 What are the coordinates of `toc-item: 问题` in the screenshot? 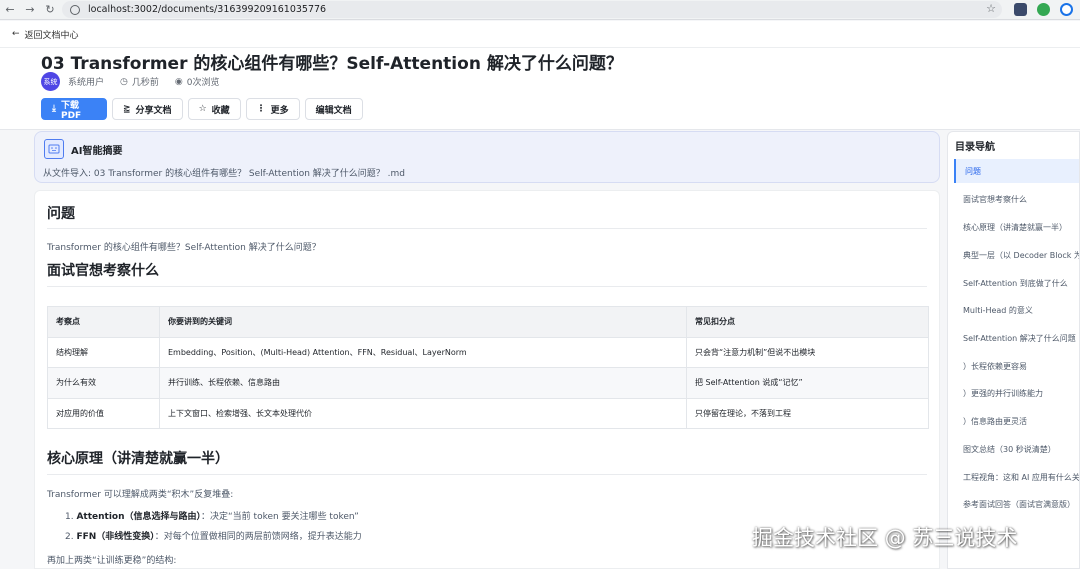 It's located at (1016, 171).